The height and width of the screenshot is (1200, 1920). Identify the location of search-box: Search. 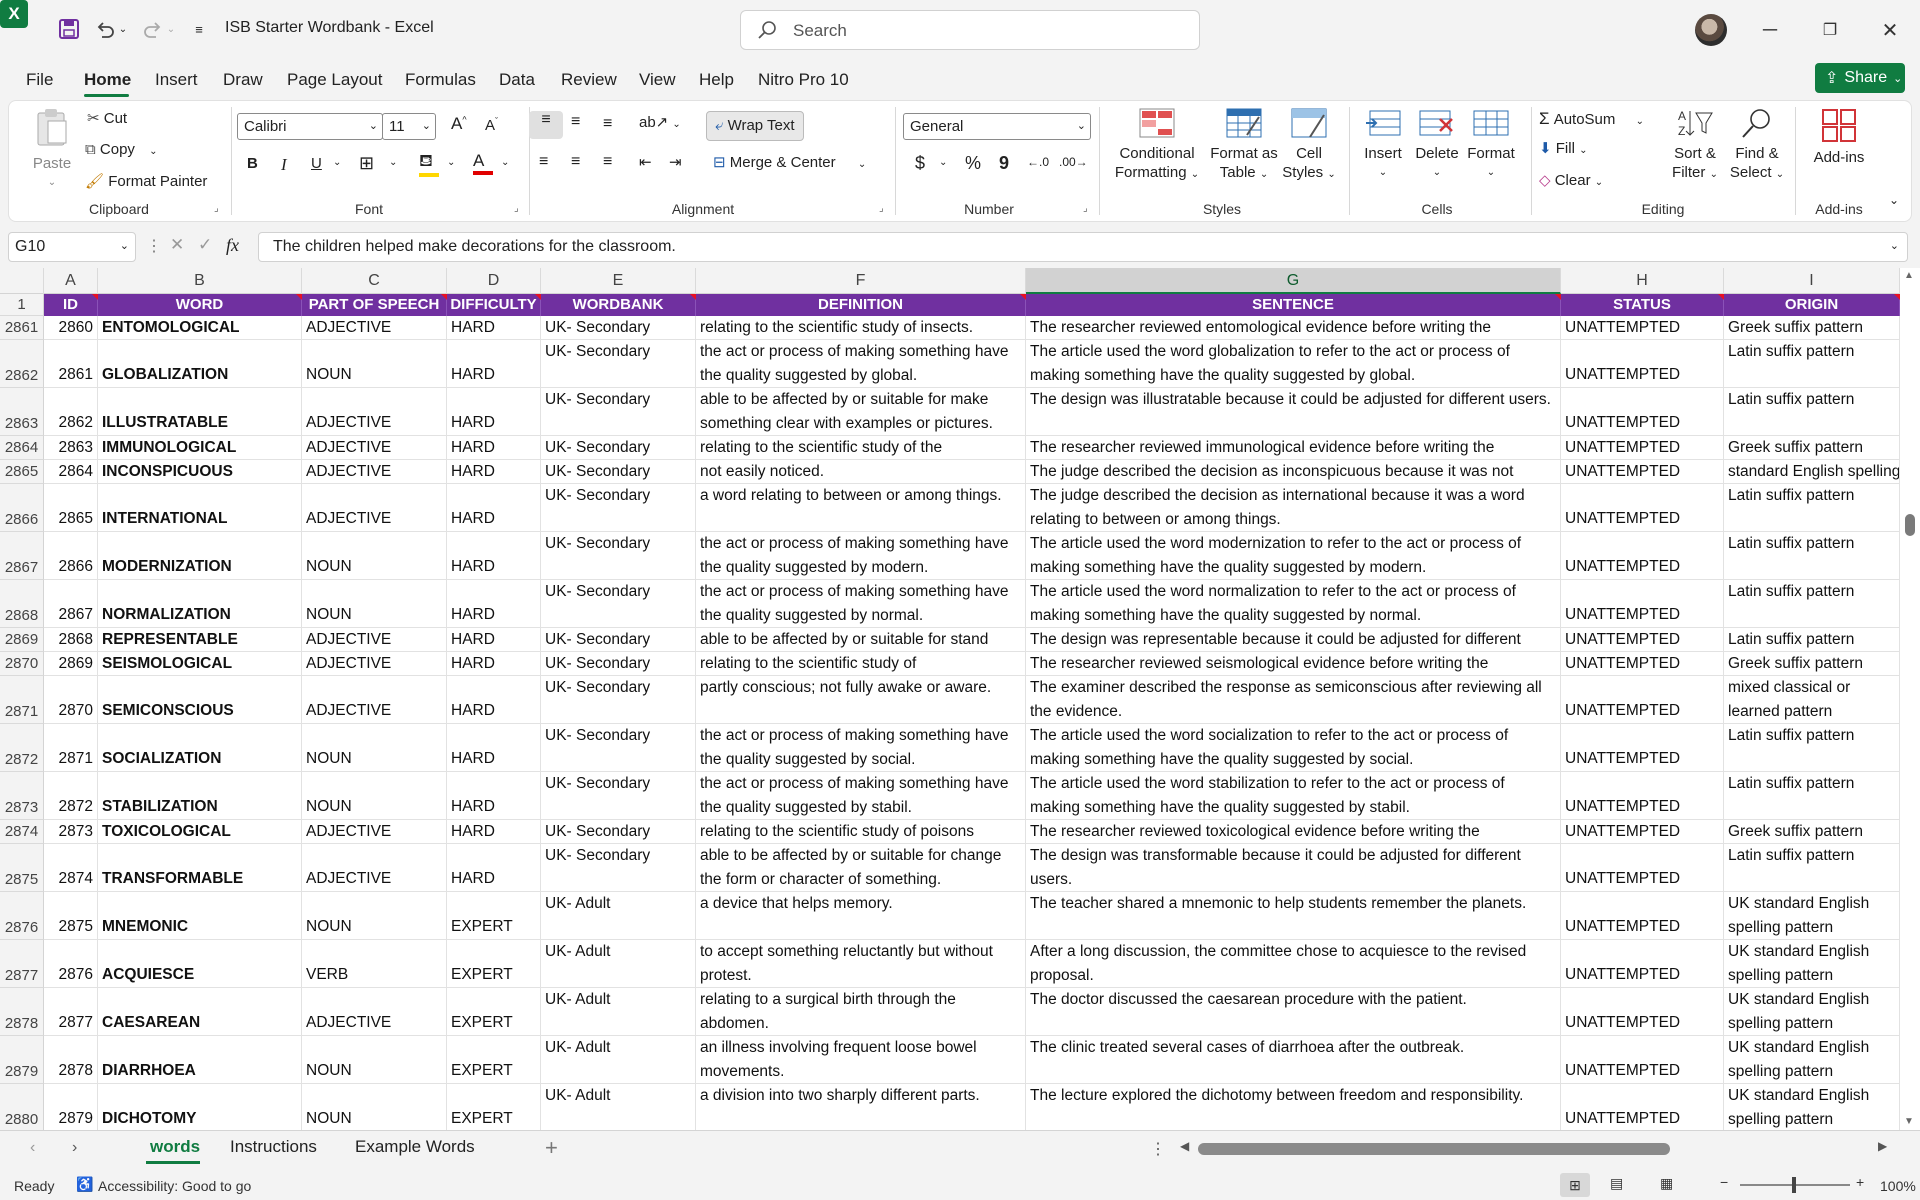
(970, 30).